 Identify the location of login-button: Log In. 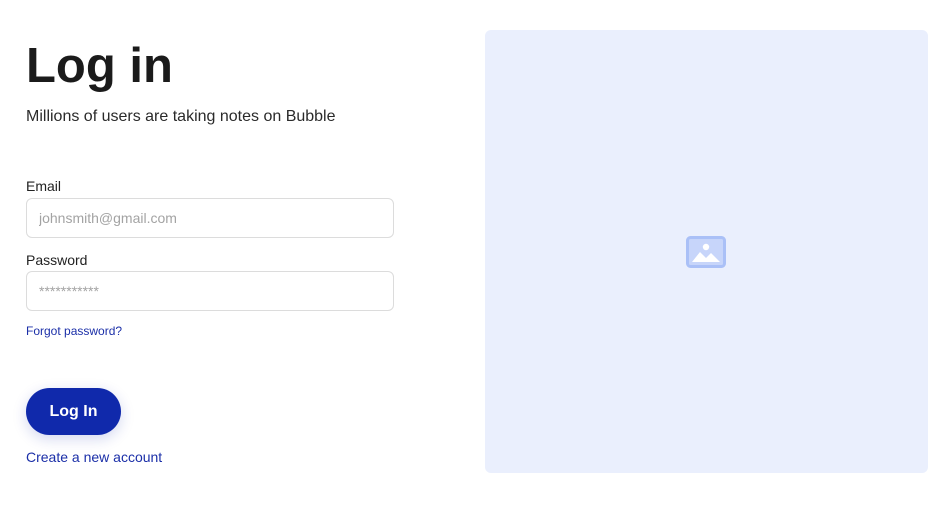
(73, 411).